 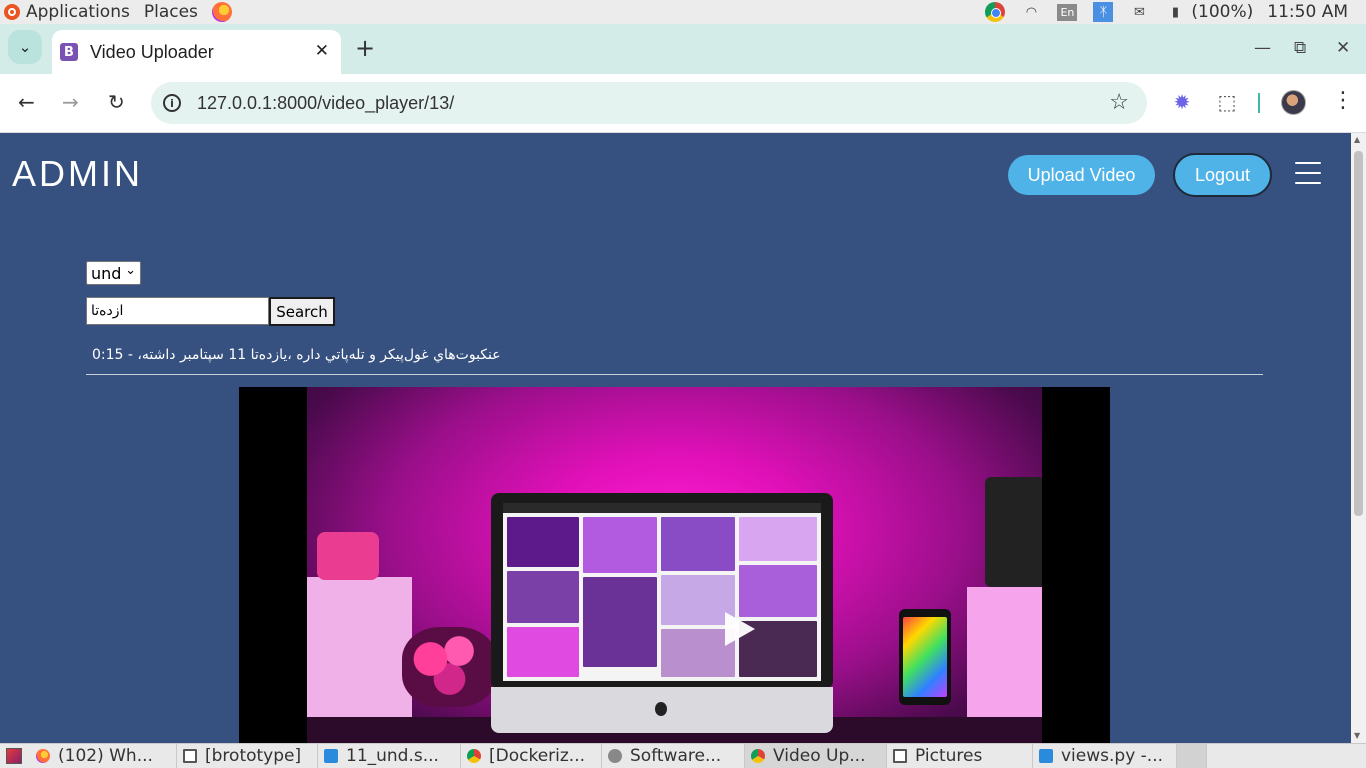 What do you see at coordinates (1227, 102) in the screenshot?
I see `extensions-puzzle-icon: ⬚` at bounding box center [1227, 102].